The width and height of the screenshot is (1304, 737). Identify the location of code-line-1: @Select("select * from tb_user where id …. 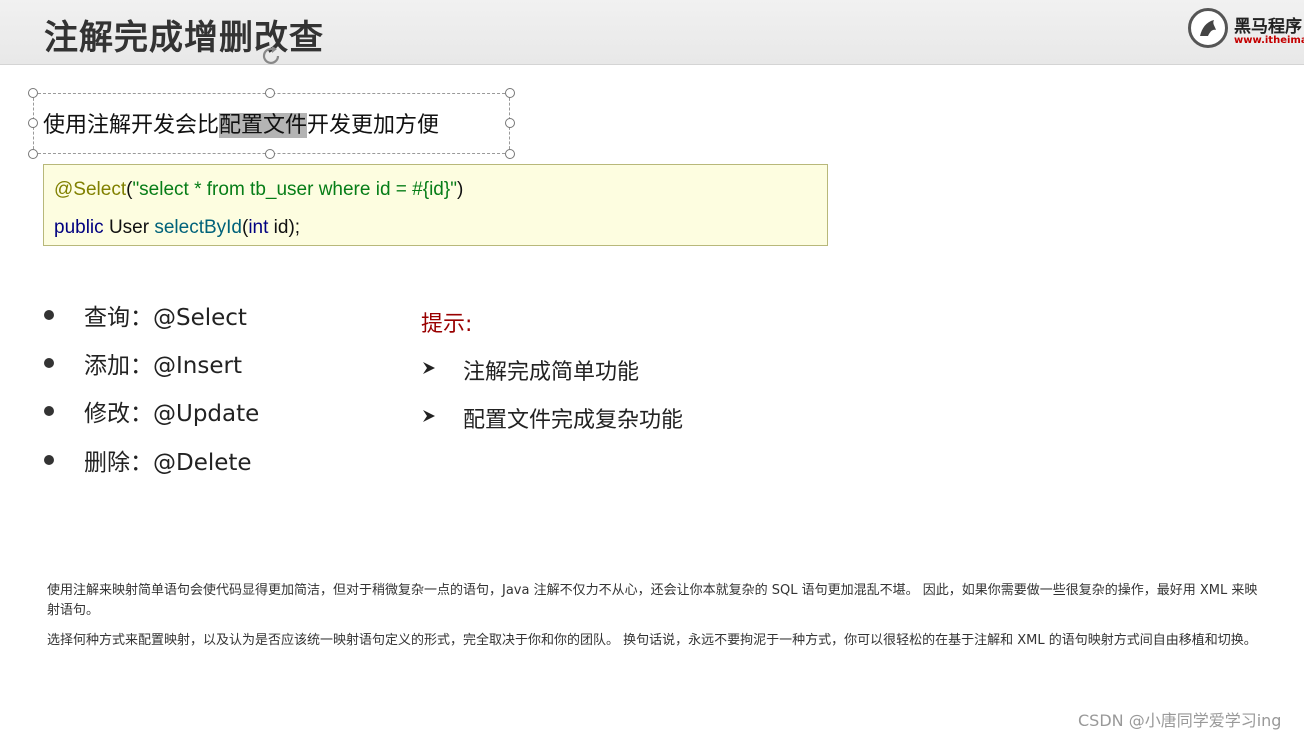
(258, 190).